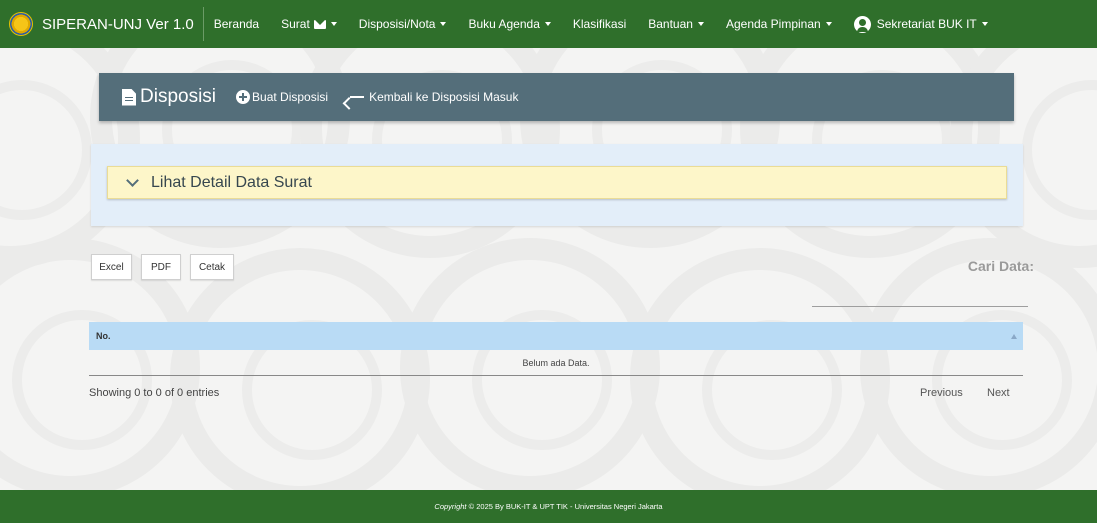 The height and width of the screenshot is (523, 1097). I want to click on nav-beranda: Beranda, so click(236, 24).